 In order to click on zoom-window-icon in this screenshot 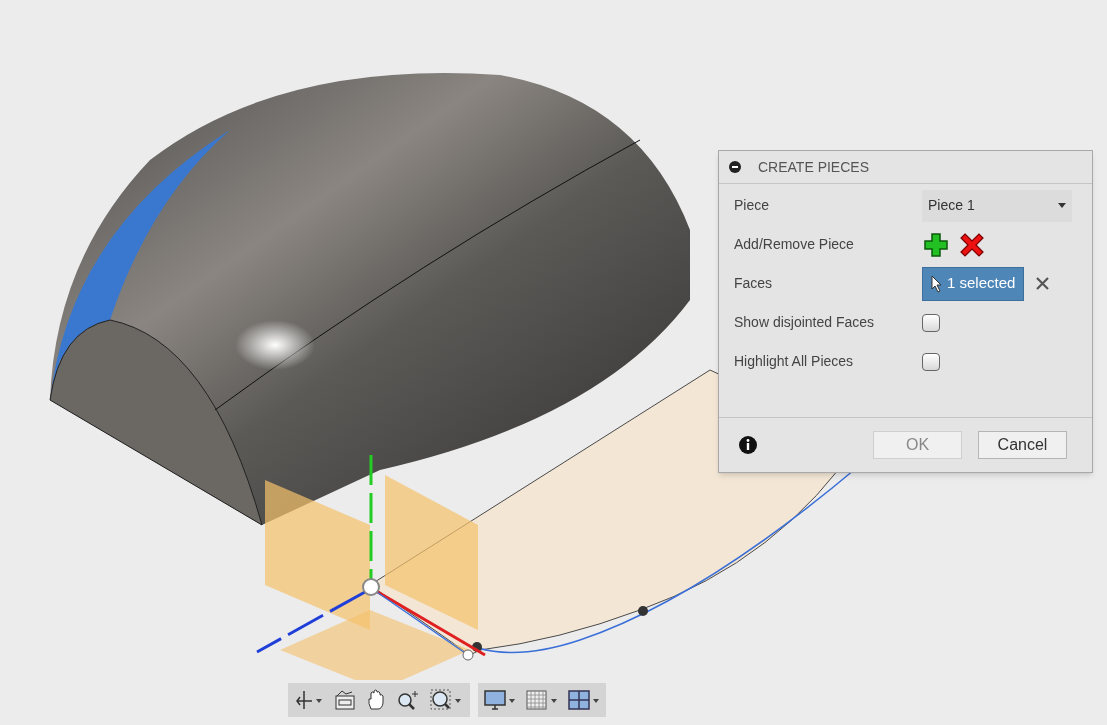, I will do `click(447, 700)`.